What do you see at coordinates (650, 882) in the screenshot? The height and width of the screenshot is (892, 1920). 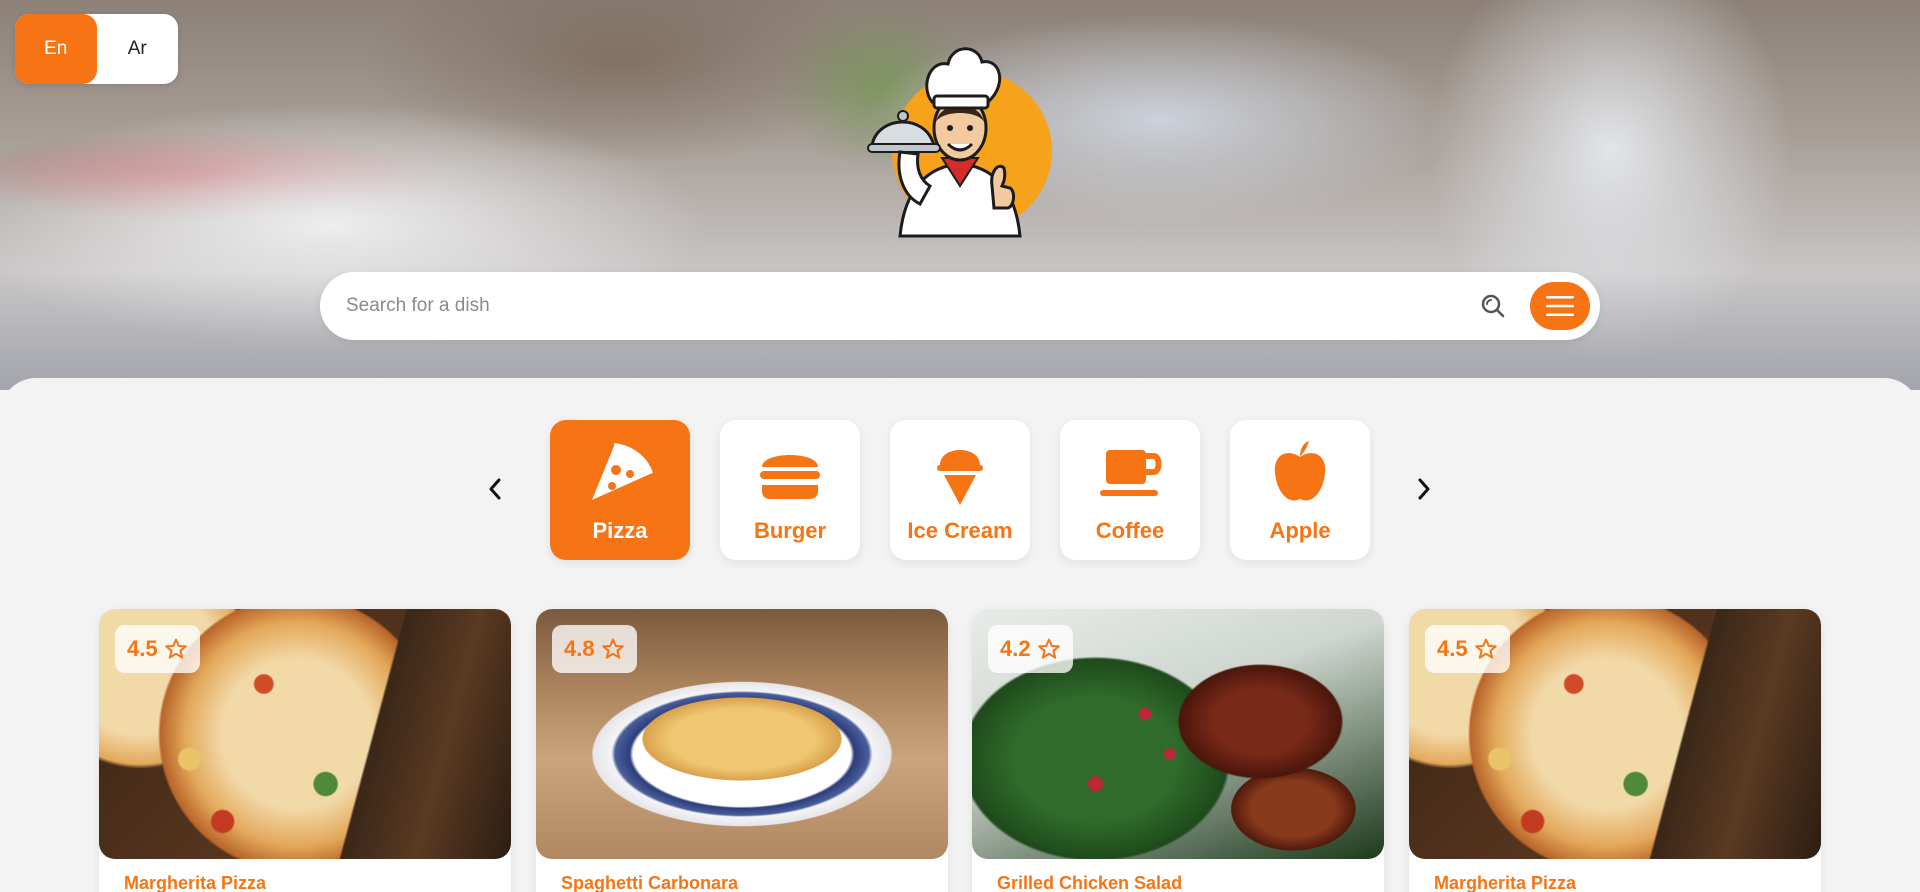 I see `dish-name: Spaghetti Carbonara` at bounding box center [650, 882].